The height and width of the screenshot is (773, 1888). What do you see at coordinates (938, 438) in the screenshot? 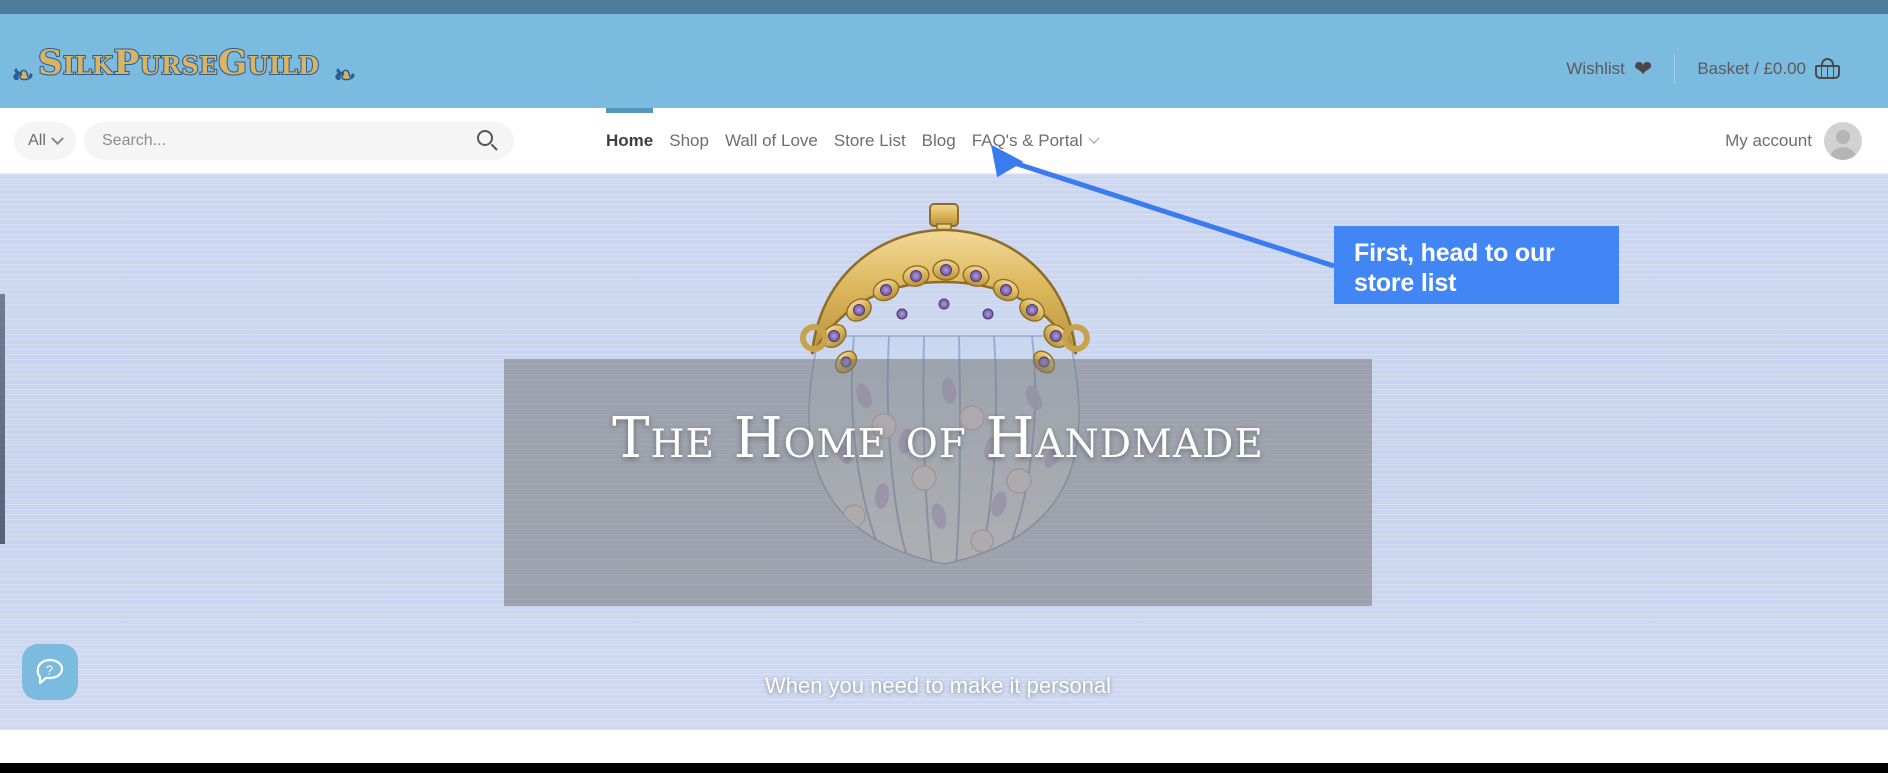
I see `hero-title: The Home of Handmade` at bounding box center [938, 438].